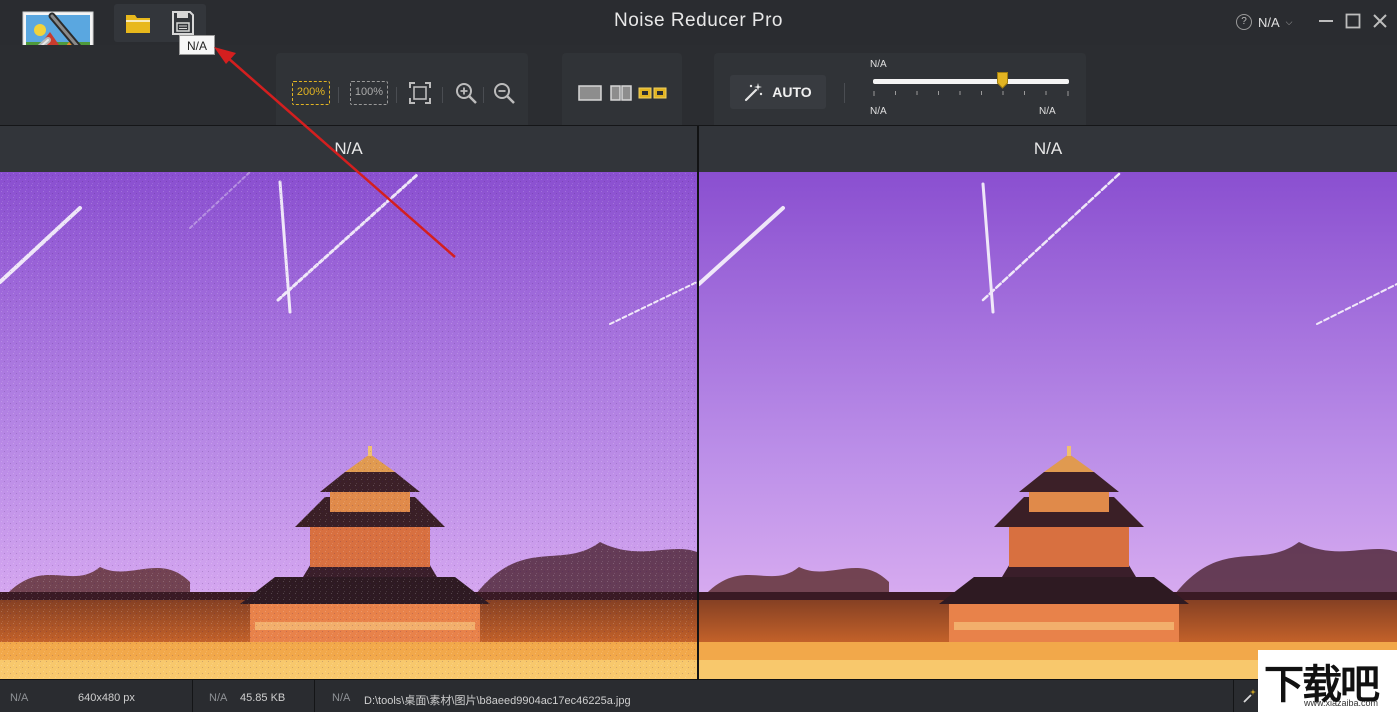 The height and width of the screenshot is (712, 1397). I want to click on help-icon: ?, so click(1244, 22).